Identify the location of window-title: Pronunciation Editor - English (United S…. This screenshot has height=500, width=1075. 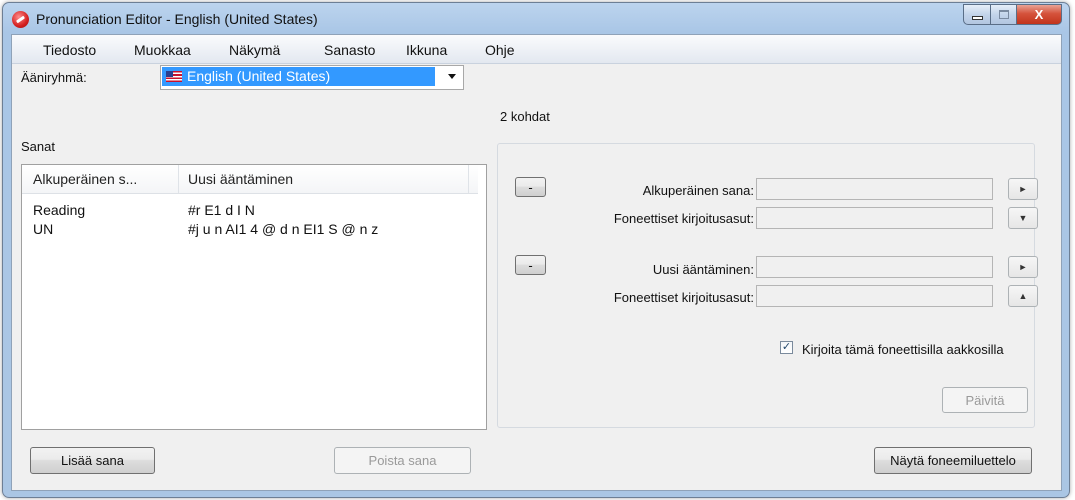
(177, 19).